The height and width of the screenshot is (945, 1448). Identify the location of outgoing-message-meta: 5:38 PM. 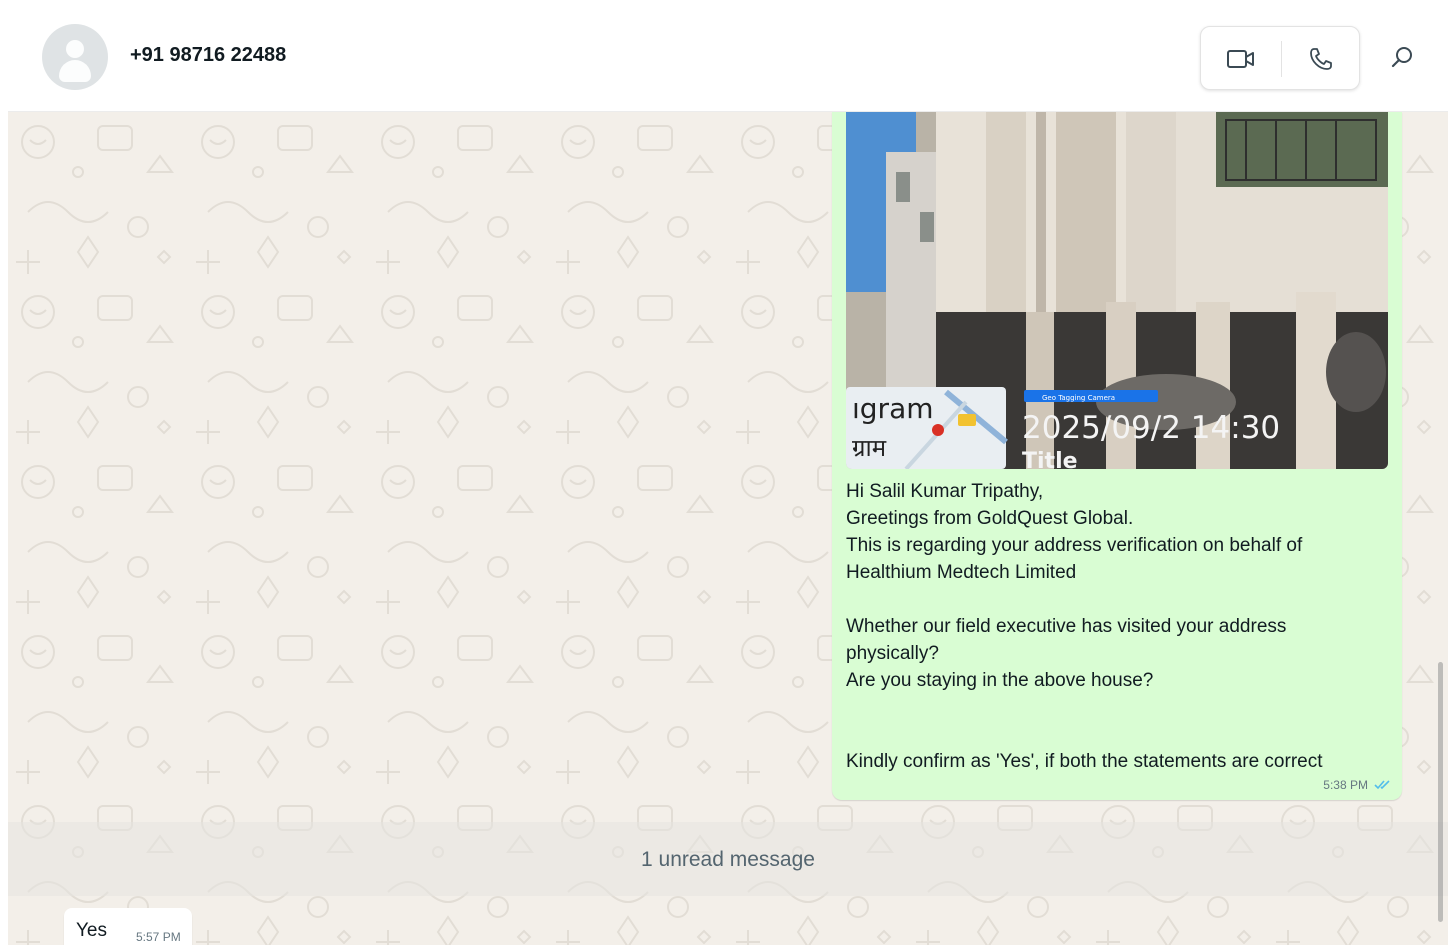
(1357, 785).